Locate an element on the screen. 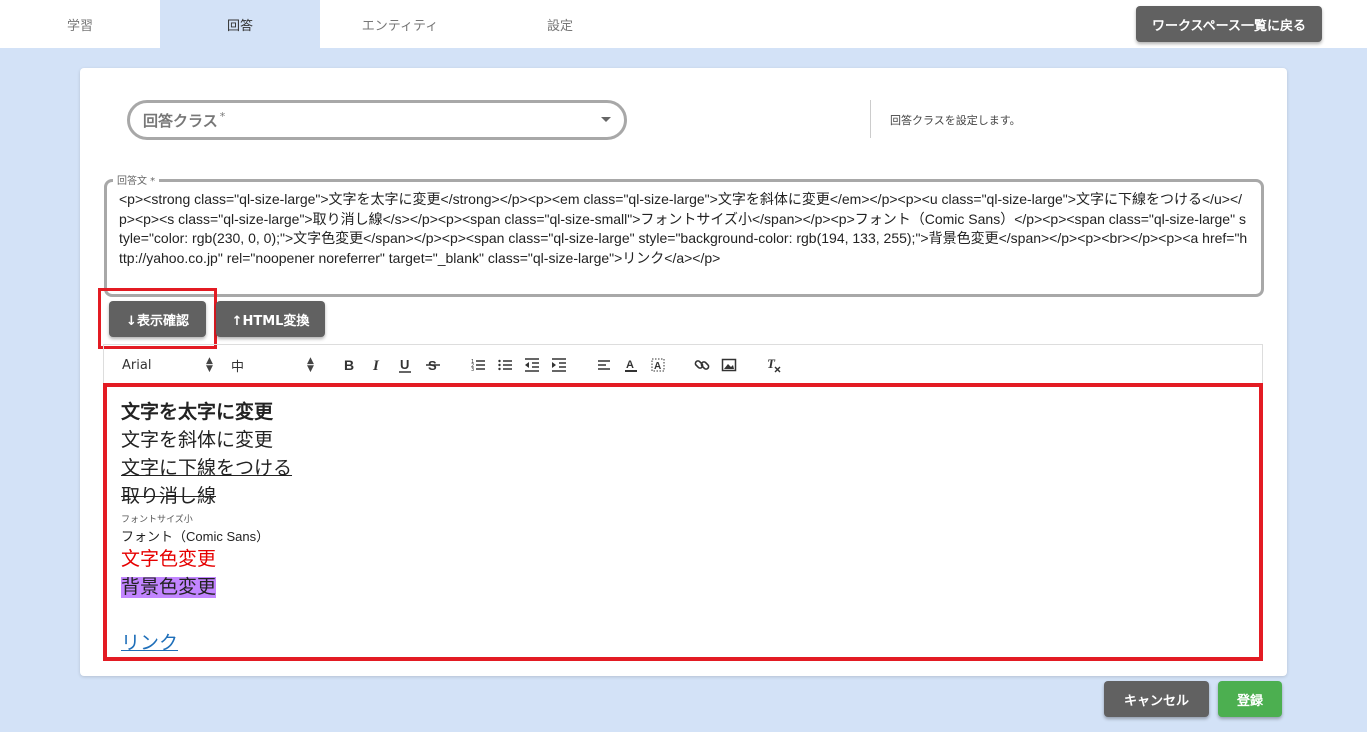 This screenshot has height=732, width=1367. small-text: フォントサイズ小 is located at coordinates (157, 519).